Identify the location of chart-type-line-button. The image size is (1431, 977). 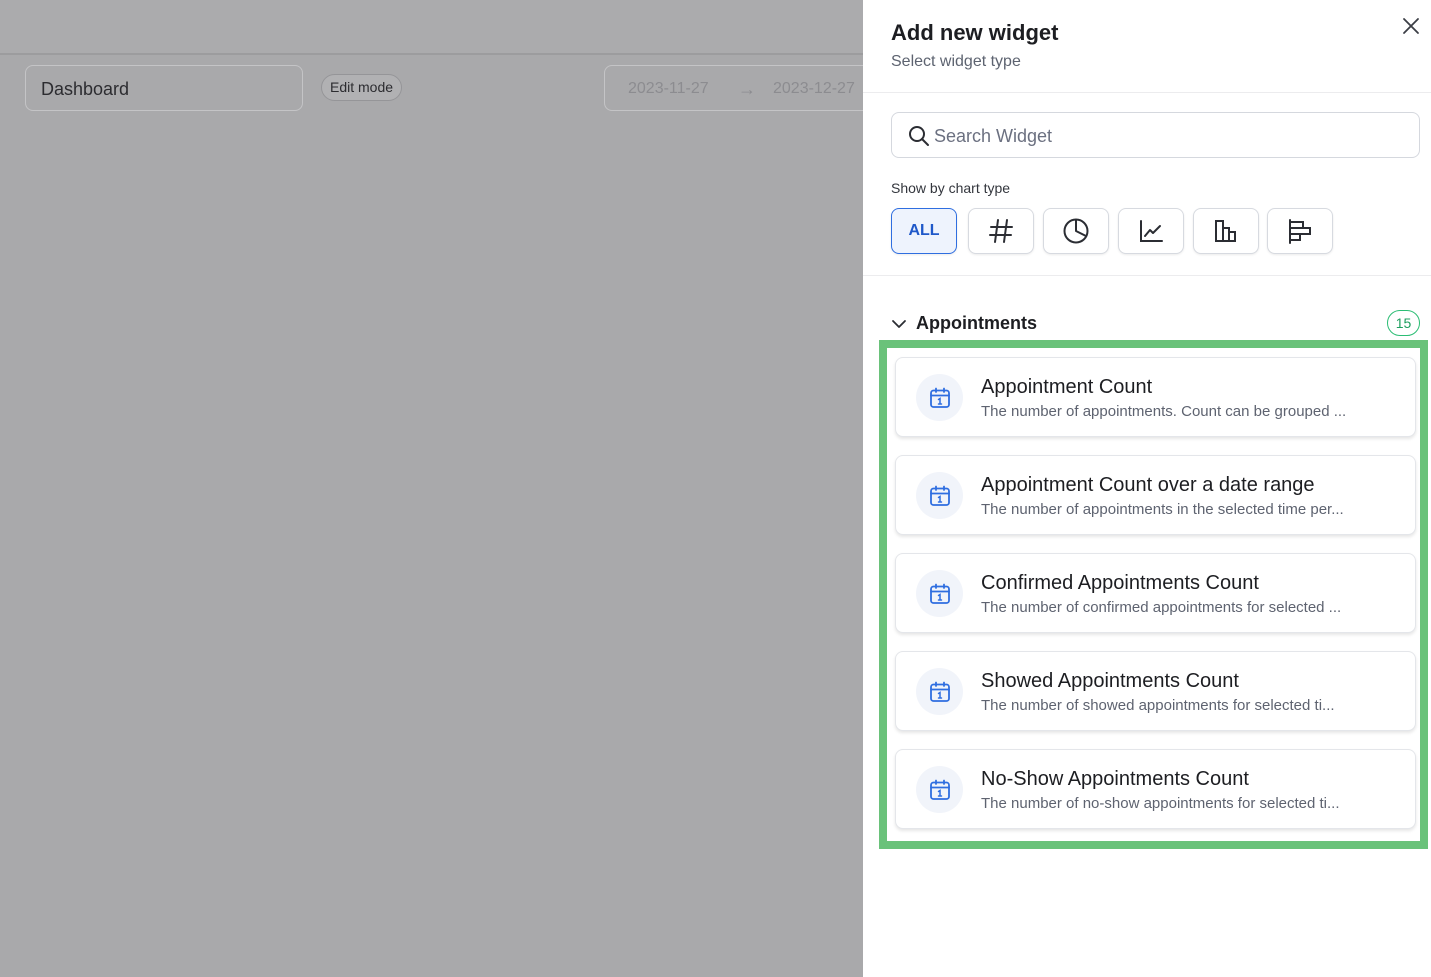
(1151, 231).